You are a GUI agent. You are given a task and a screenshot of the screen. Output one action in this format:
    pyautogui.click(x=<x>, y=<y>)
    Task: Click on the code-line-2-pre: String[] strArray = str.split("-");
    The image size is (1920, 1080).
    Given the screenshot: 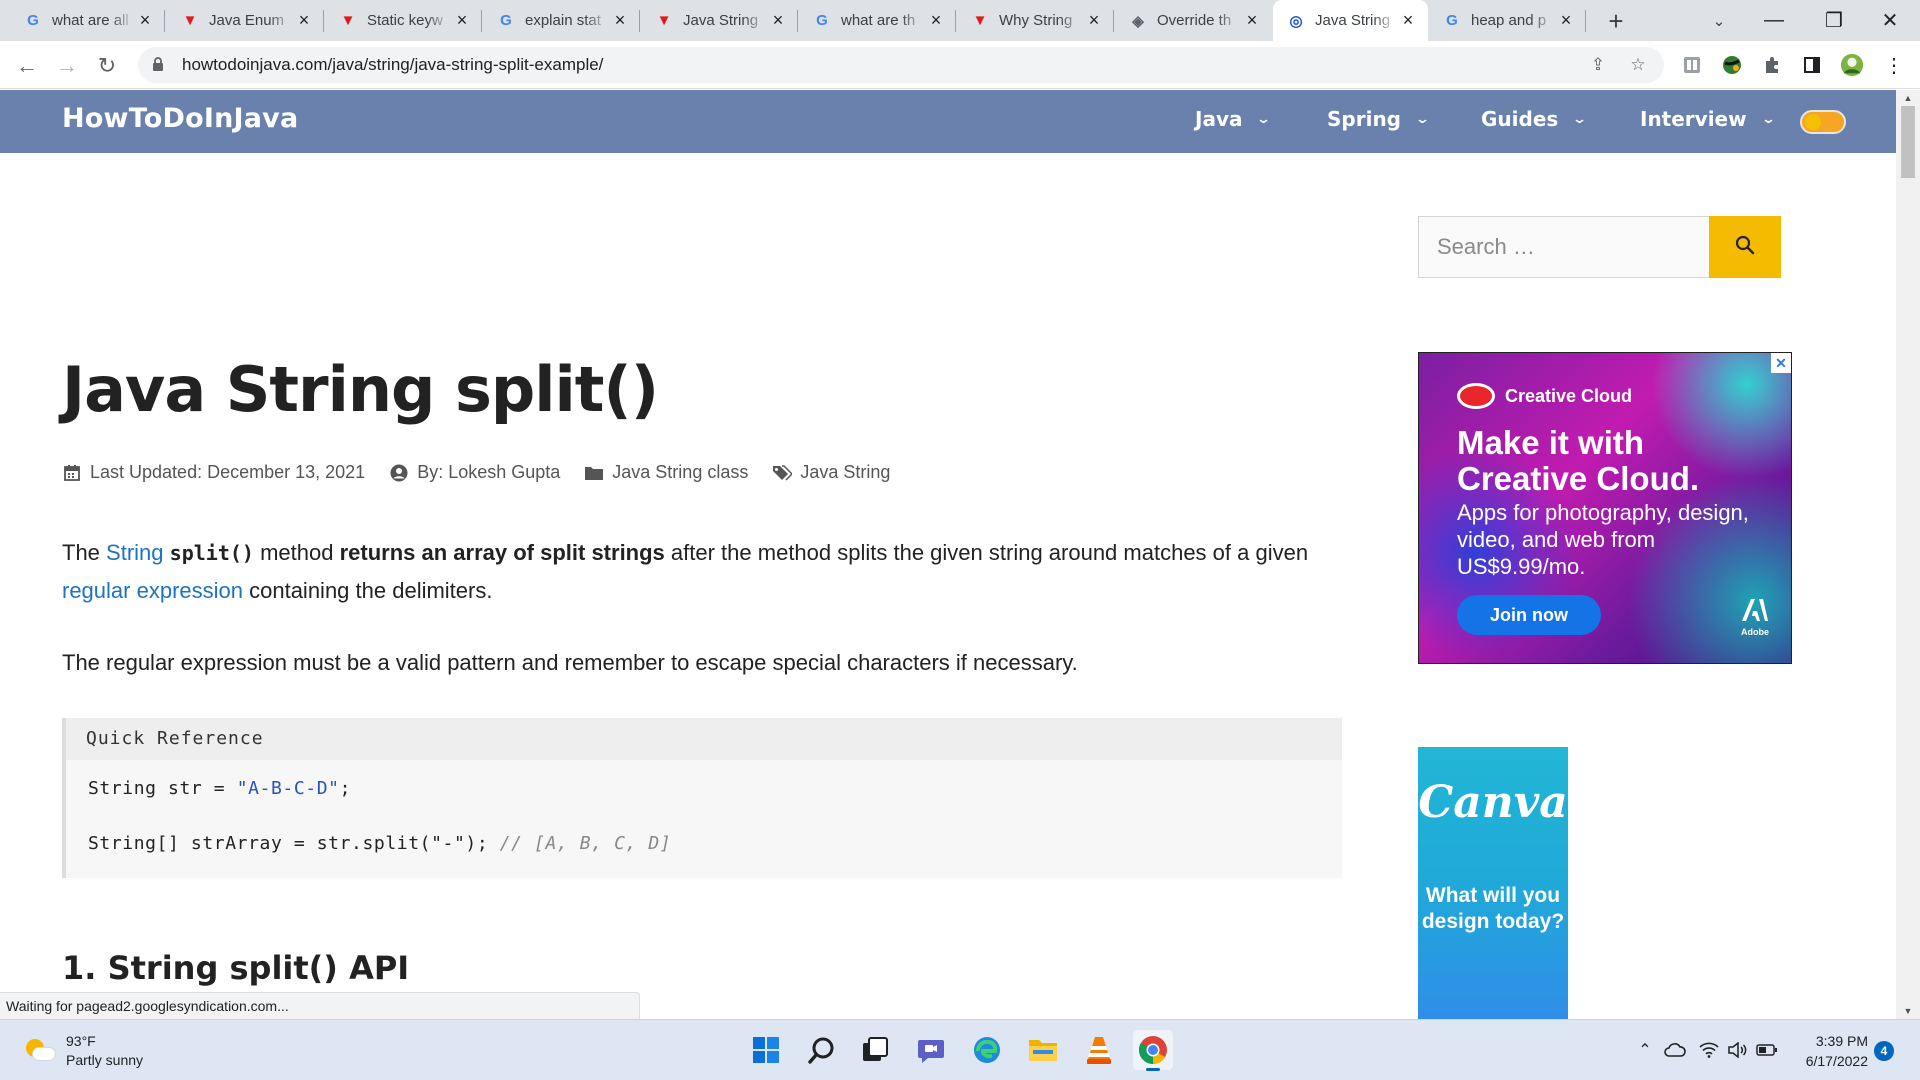 What is the action you would take?
    pyautogui.click(x=294, y=843)
    